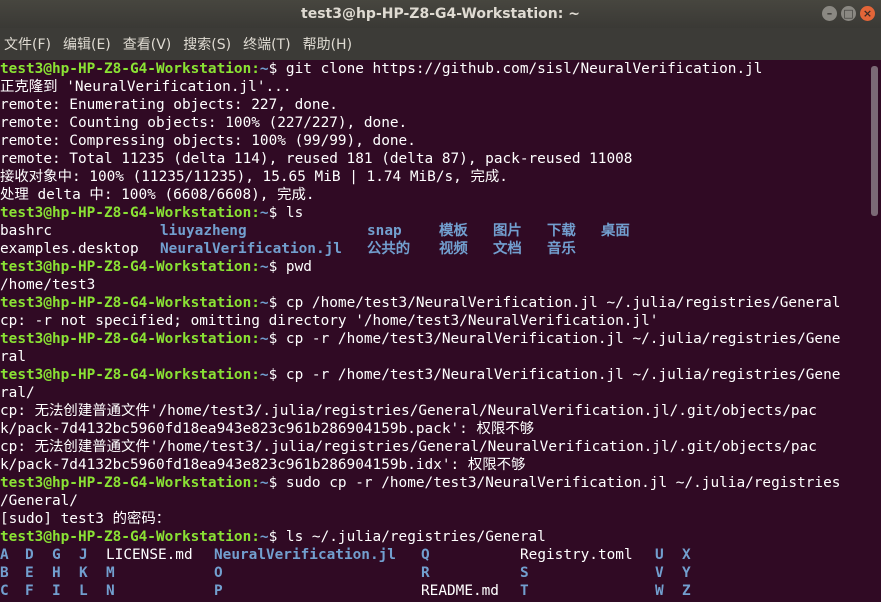 This screenshot has height=602, width=881. I want to click on window-title: test3@hp-HP-Z8-G4-Workstation: ~, so click(440, 14).